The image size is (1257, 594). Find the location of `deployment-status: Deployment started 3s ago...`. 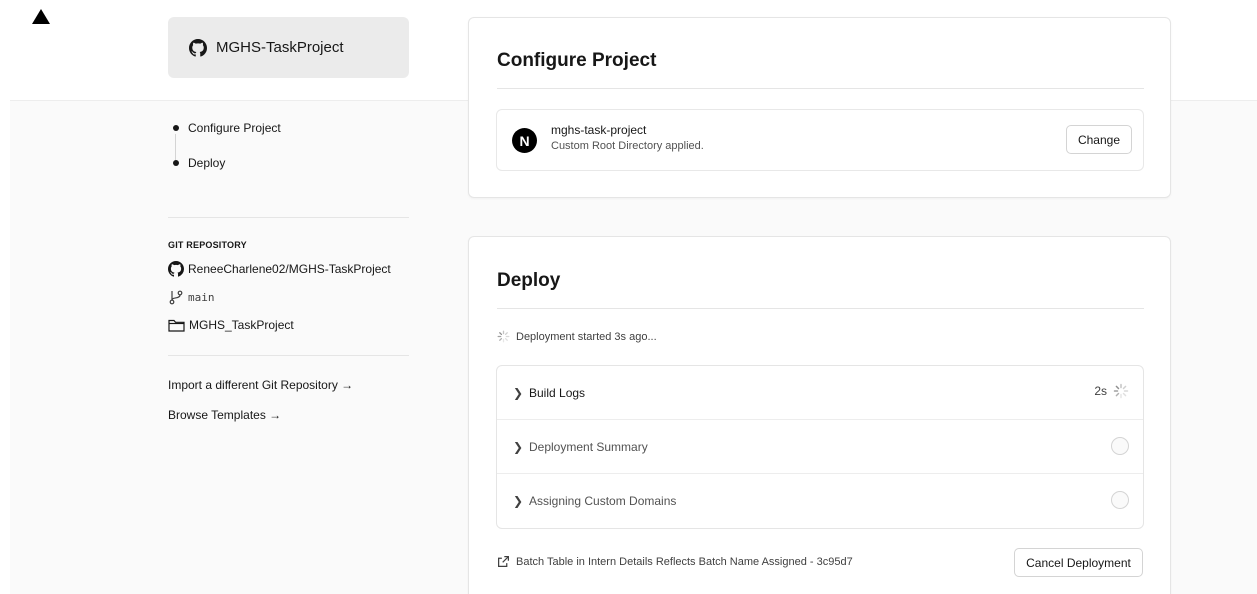

deployment-status: Deployment started 3s ago... is located at coordinates (577, 336).